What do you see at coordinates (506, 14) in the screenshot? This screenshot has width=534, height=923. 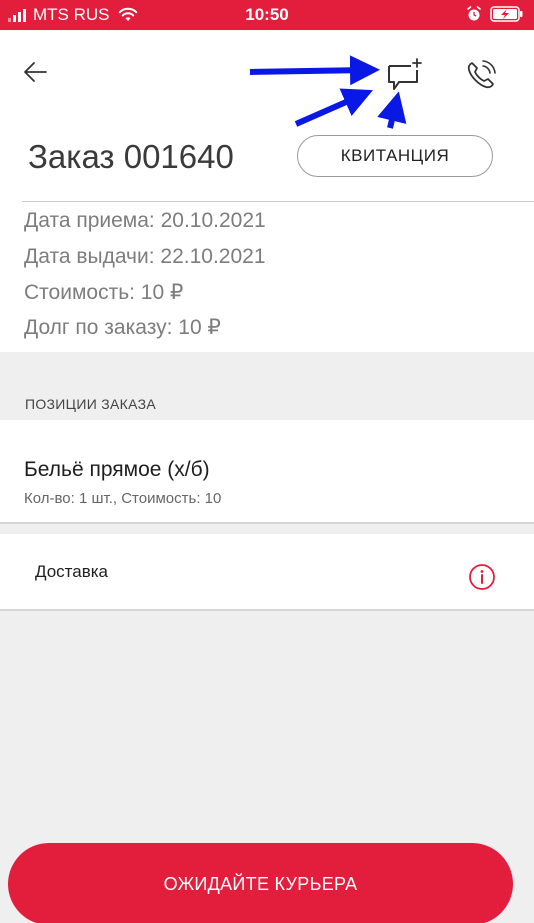 I see `battery-charging-icon` at bounding box center [506, 14].